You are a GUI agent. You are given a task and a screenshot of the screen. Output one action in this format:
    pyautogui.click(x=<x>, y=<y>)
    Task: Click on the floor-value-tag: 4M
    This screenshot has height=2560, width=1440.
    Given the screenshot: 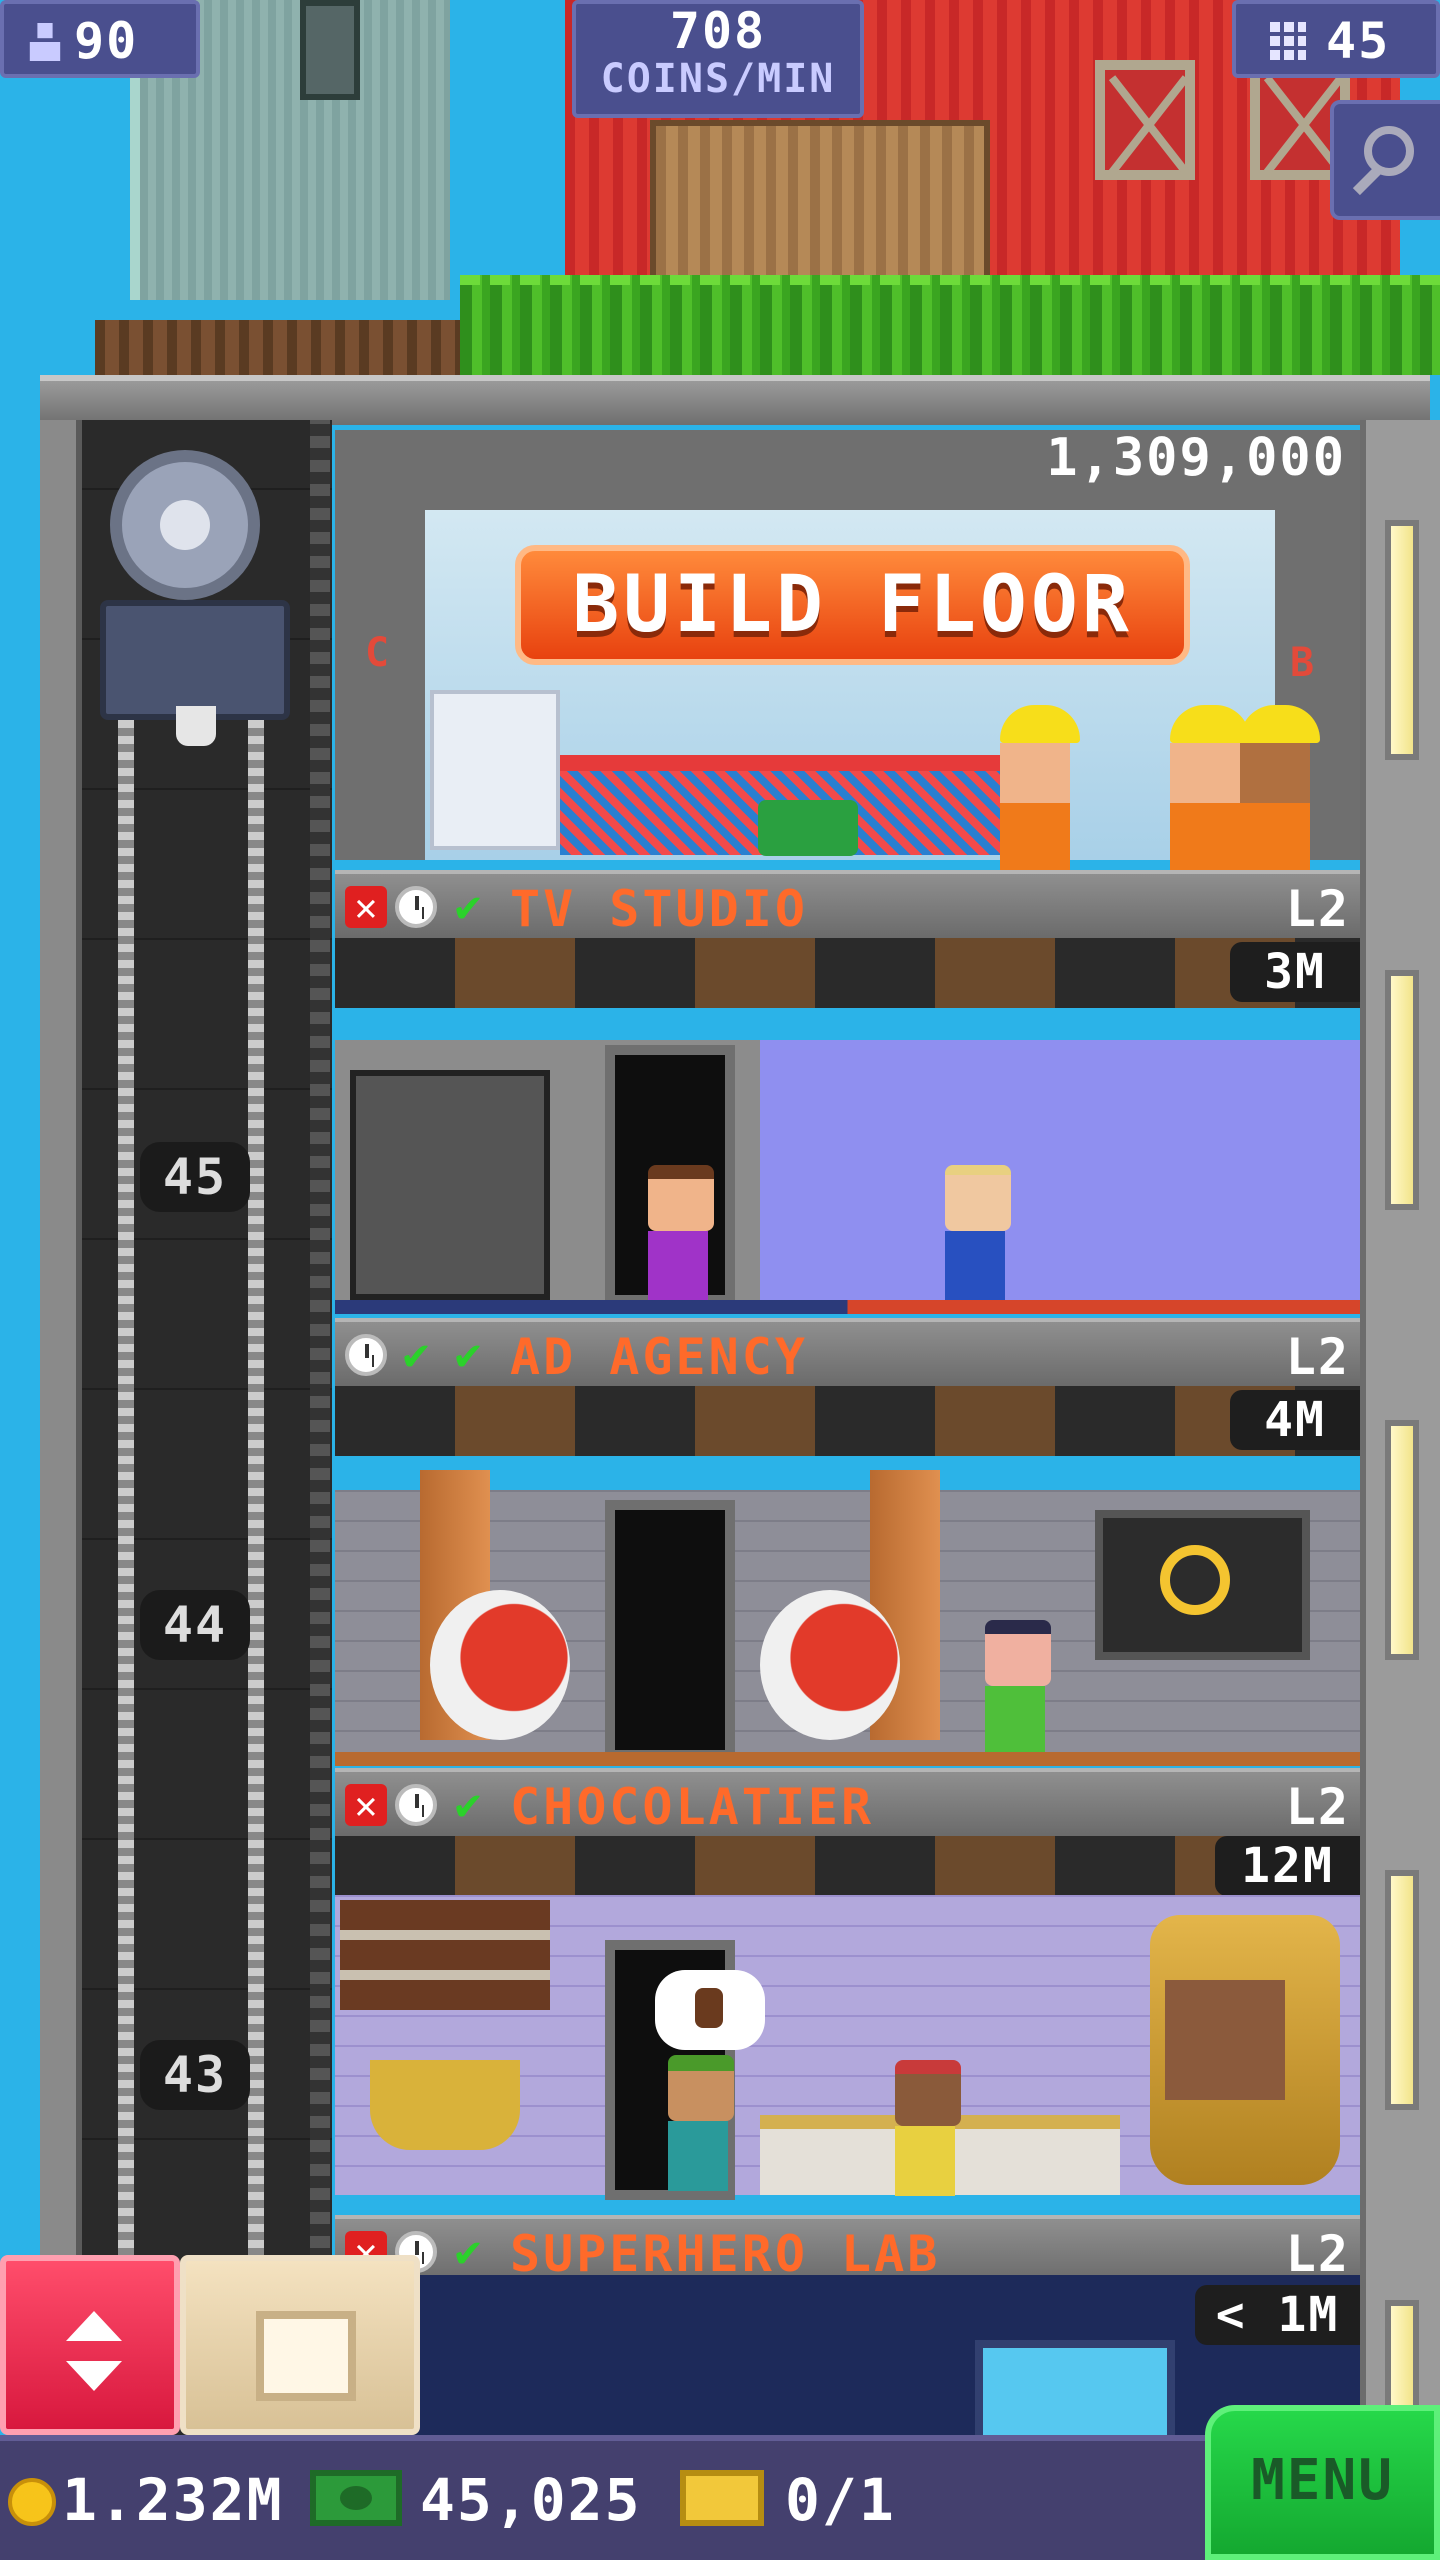 What is the action you would take?
    pyautogui.click(x=1295, y=1420)
    